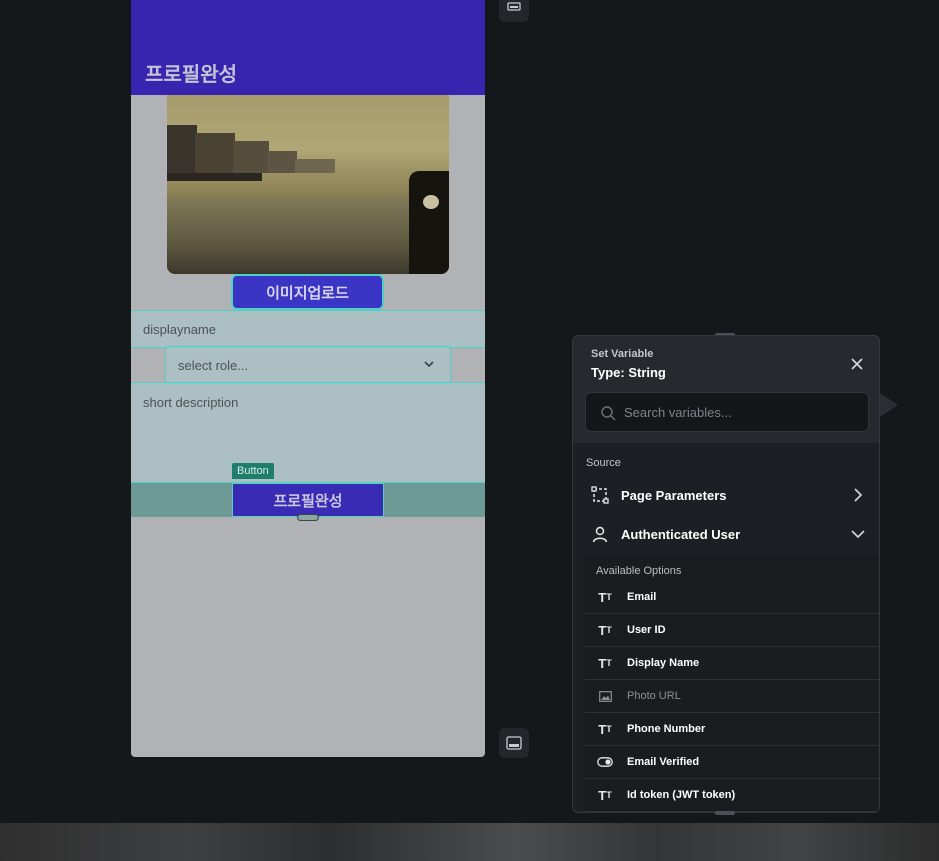  Describe the element at coordinates (642, 597) in the screenshot. I see `option-label: Email` at that location.